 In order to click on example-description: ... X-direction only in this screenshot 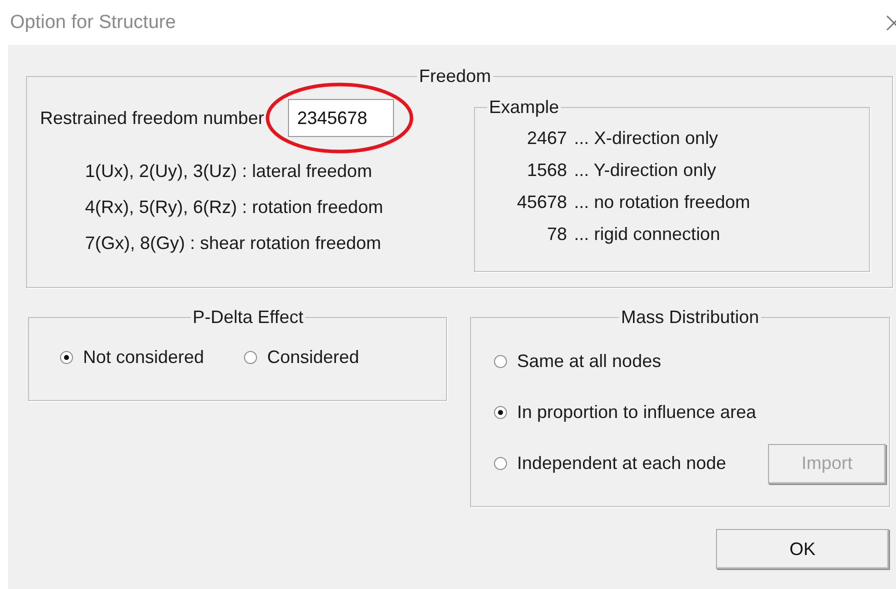, I will do `click(647, 138)`.